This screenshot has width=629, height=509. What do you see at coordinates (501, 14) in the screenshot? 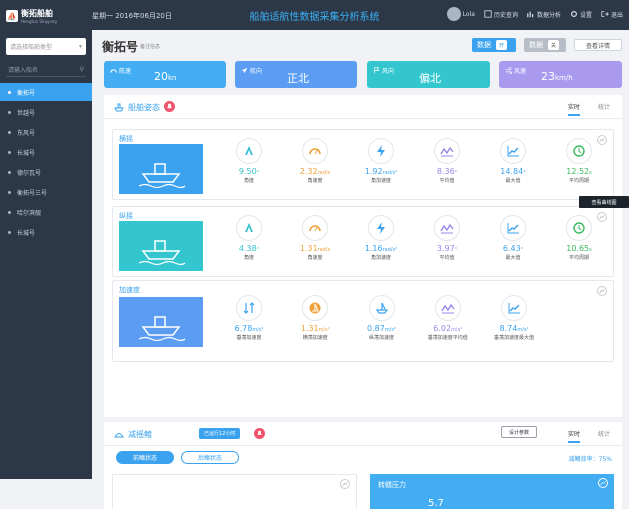
I see `history-link: 历史查询` at bounding box center [501, 14].